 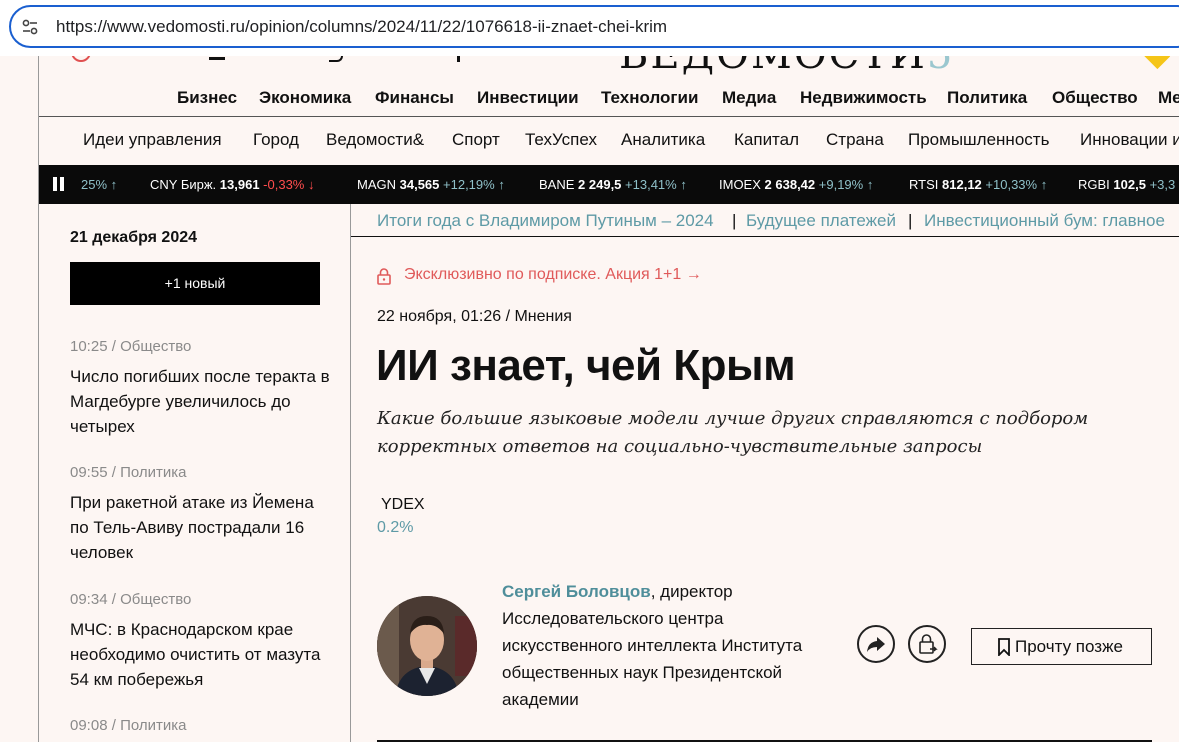 What do you see at coordinates (786, 66) in the screenshot?
I see `site-logo: ВЕДОМОСТИ5` at bounding box center [786, 66].